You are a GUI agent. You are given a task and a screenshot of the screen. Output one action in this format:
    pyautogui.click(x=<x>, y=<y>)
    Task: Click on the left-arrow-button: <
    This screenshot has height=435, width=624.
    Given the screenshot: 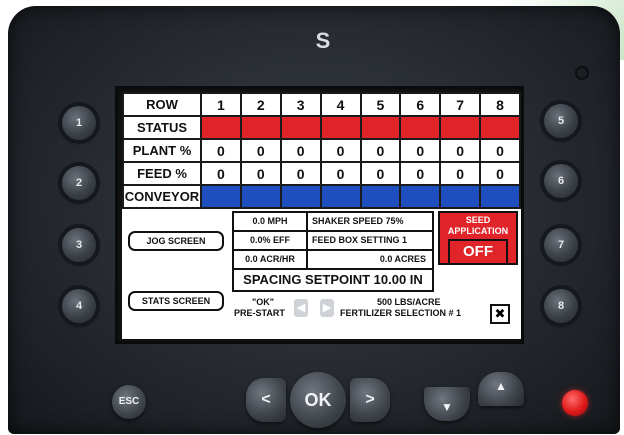 What is the action you would take?
    pyautogui.click(x=266, y=400)
    